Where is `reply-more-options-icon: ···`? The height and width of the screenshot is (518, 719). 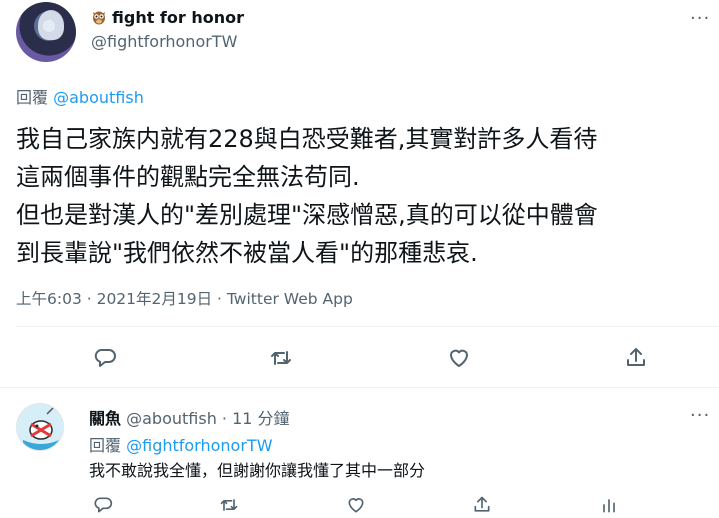
reply-more-options-icon: ··· is located at coordinates (700, 415).